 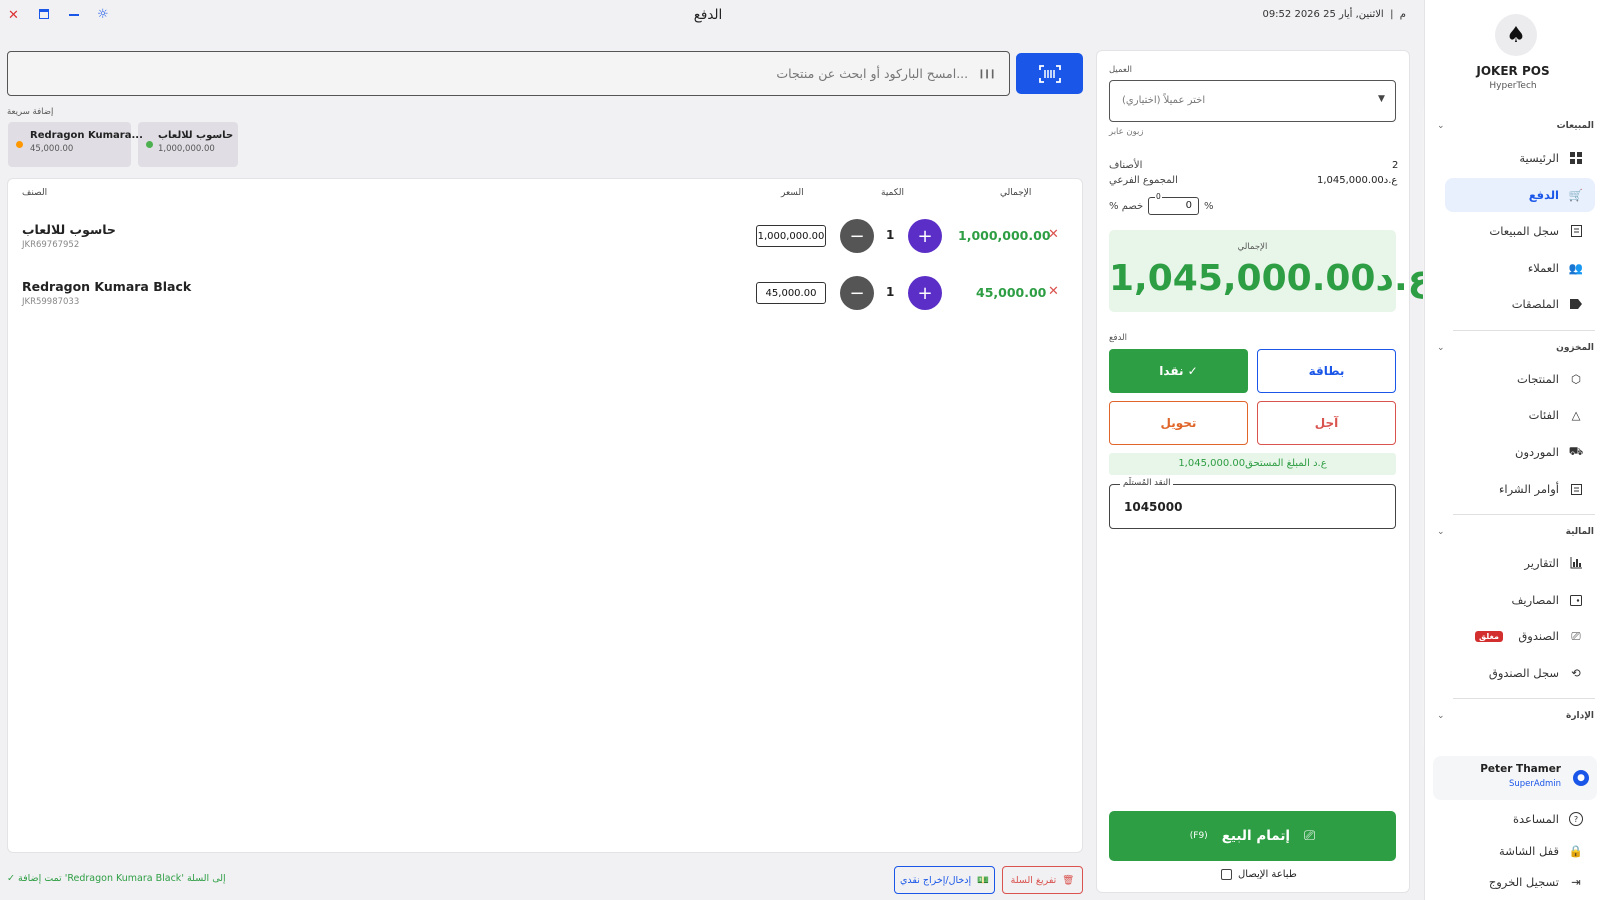 I want to click on nav-label: الملصقات, so click(x=1535, y=304).